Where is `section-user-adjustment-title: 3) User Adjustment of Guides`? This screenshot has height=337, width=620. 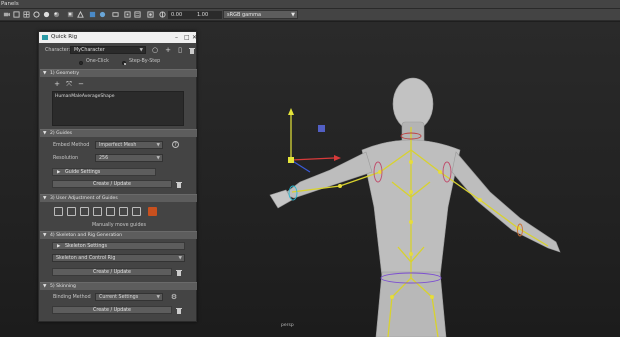 section-user-adjustment-title: 3) User Adjustment of Guides is located at coordinates (84, 198).